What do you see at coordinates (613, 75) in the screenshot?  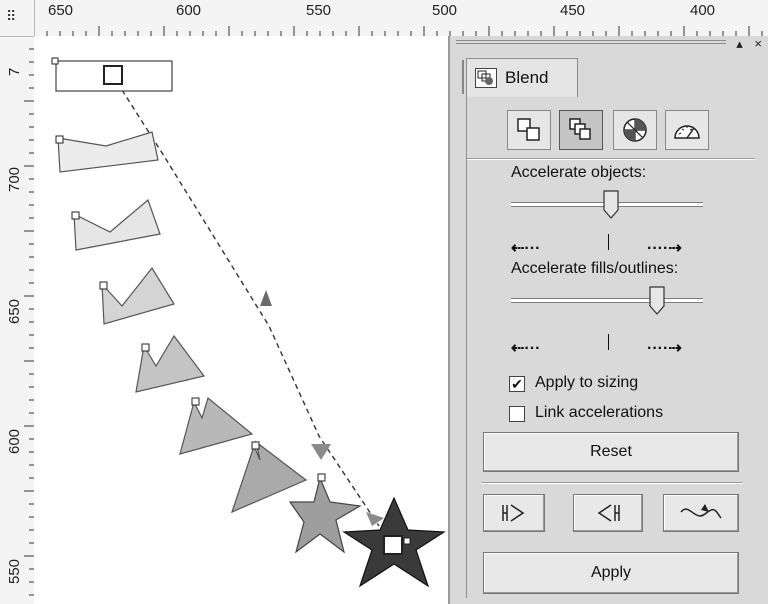 I see `docker-tab-strip: Blend` at bounding box center [613, 75].